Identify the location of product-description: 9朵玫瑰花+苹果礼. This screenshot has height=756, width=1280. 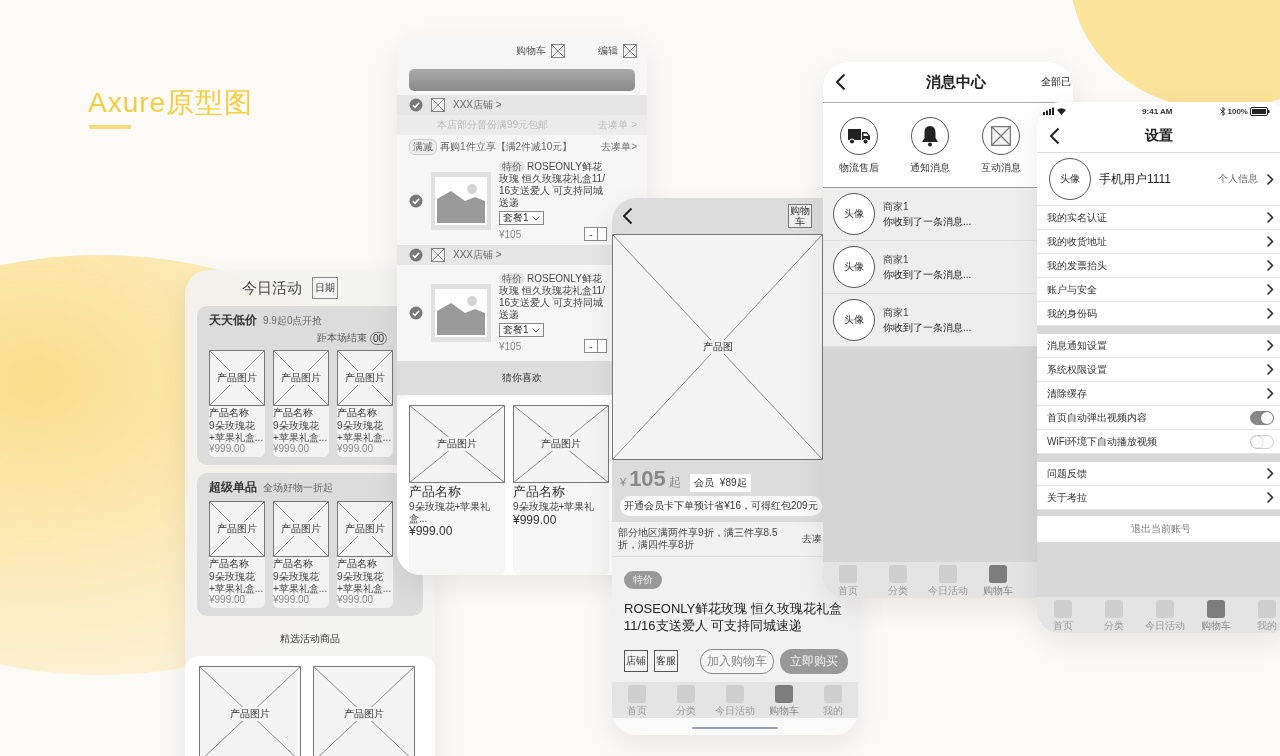
(554, 507).